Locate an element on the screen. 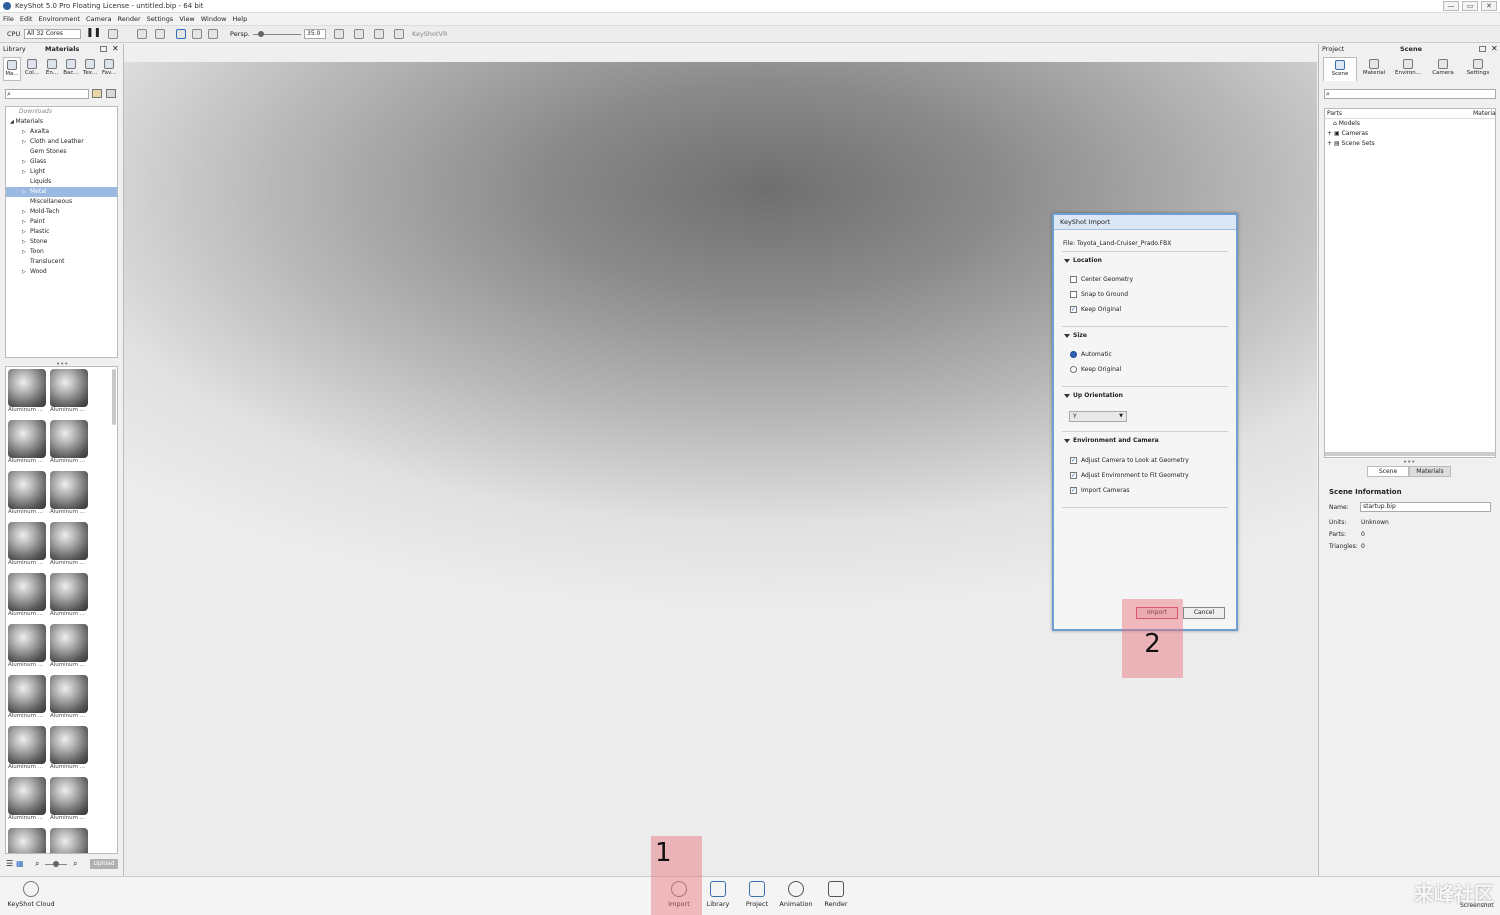 This screenshot has width=1500, height=915. scene-name-input: startup.bip is located at coordinates (1425, 507).